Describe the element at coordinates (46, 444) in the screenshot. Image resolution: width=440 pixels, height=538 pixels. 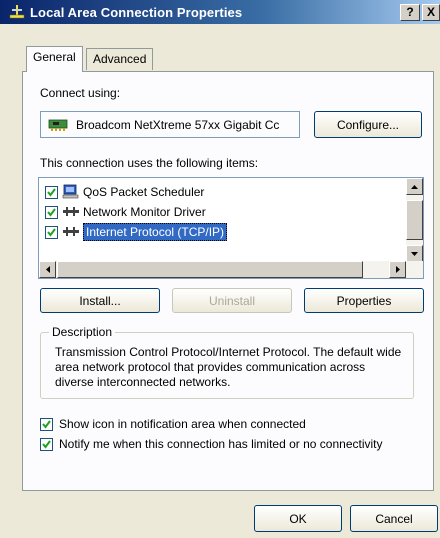
I see `notify-checkbox` at that location.